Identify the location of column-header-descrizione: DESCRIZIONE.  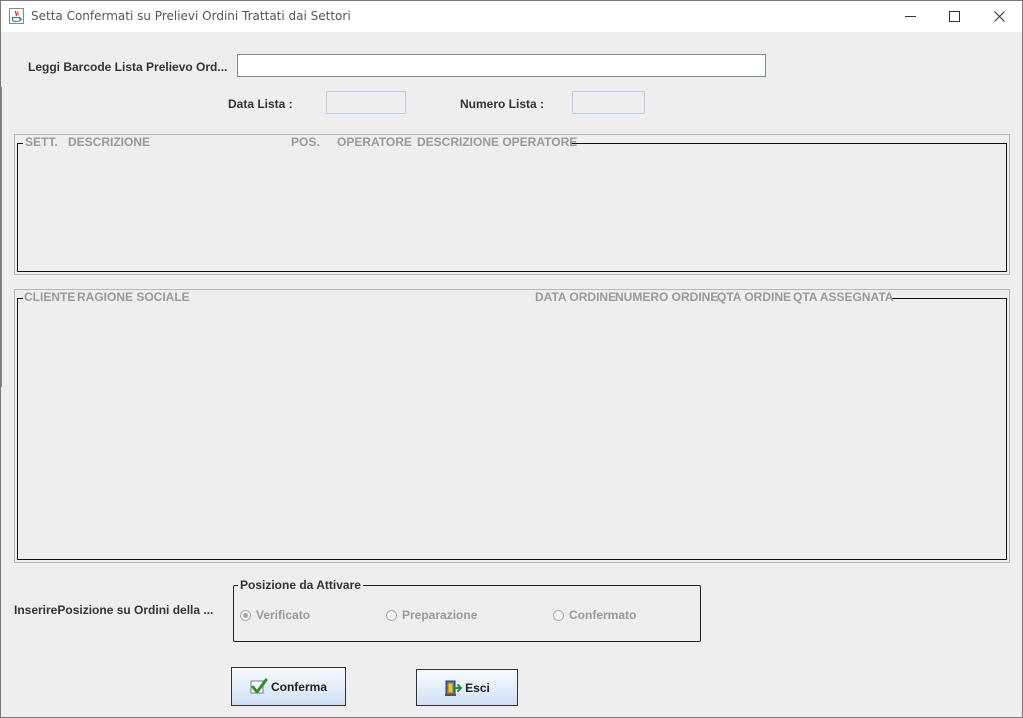
(109, 142).